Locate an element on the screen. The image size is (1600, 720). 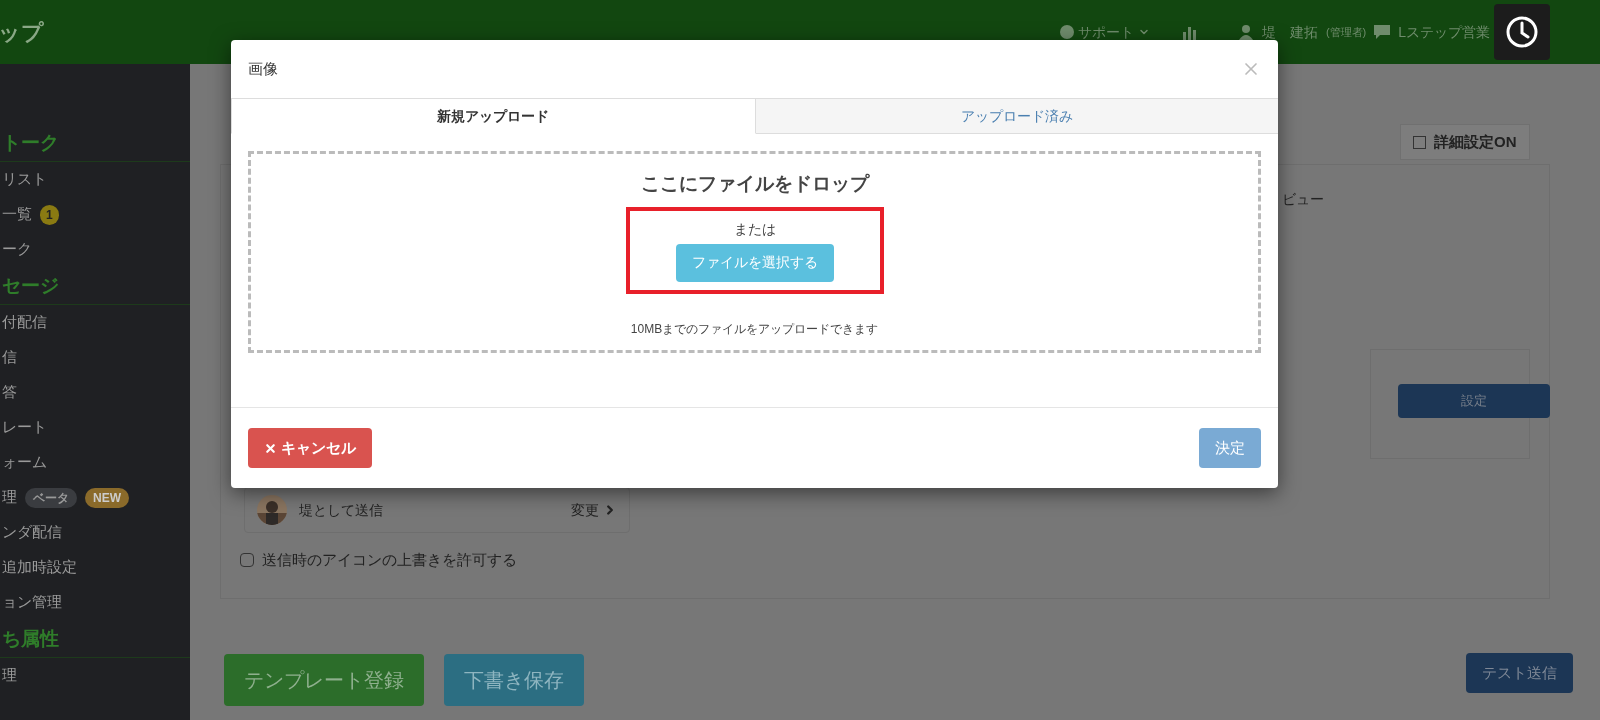
advanced-settings-toggle: 詳細設定ON is located at coordinates (1465, 142).